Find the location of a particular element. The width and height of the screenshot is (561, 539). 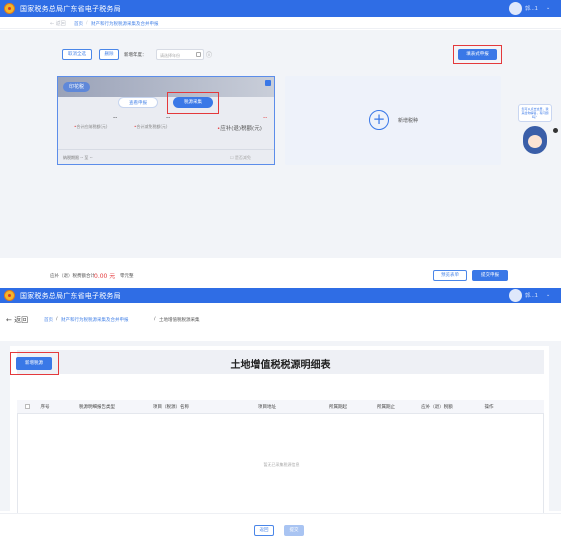

empty-state-text: 暂无已采集税源信息 is located at coordinates (281, 464).